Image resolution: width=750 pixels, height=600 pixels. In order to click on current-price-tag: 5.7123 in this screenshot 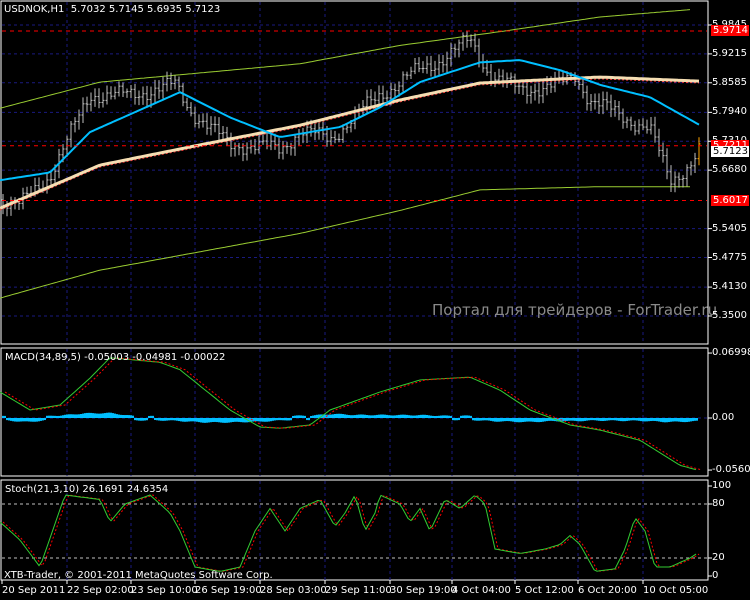, I will do `click(730, 151)`.